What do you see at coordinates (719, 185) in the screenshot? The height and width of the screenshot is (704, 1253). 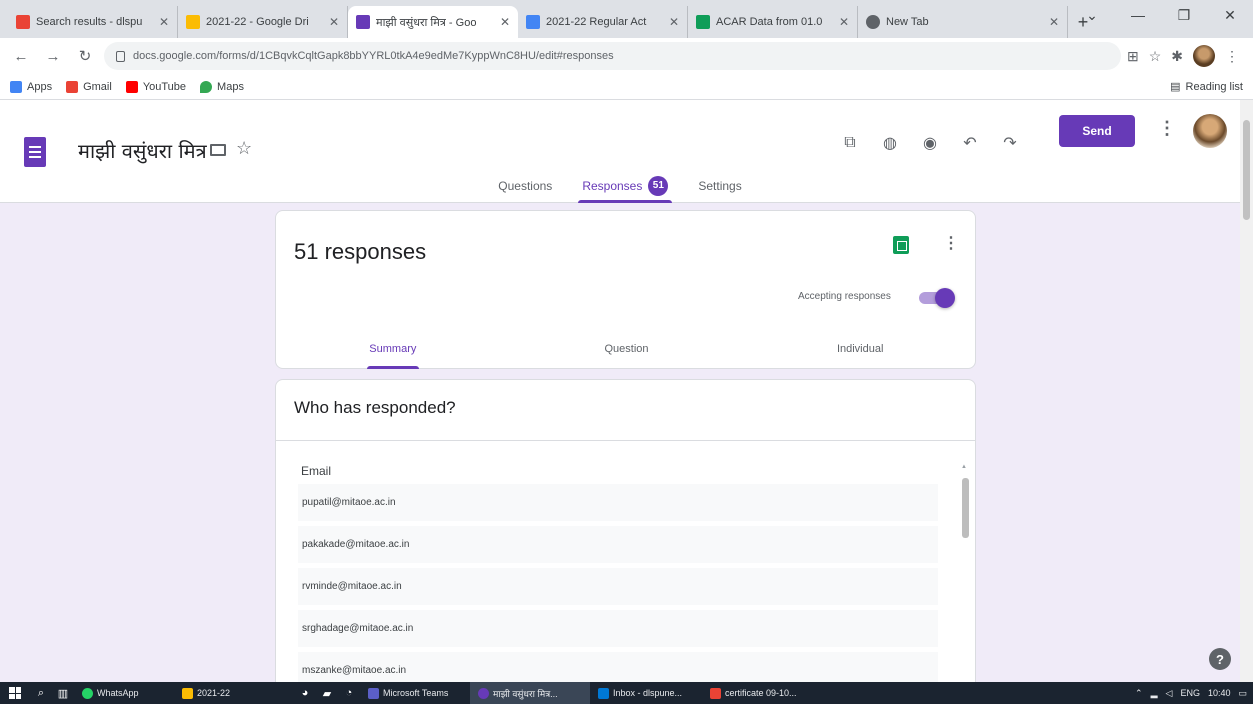 I see `tab-settings: Settings` at bounding box center [719, 185].